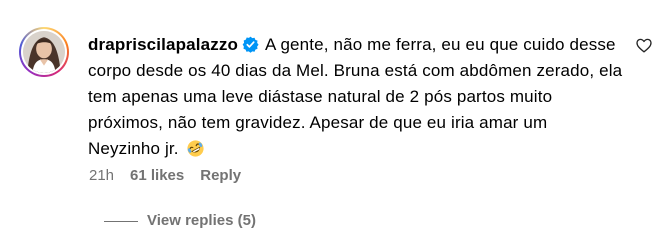  I want to click on reply-button: Reply, so click(220, 175).